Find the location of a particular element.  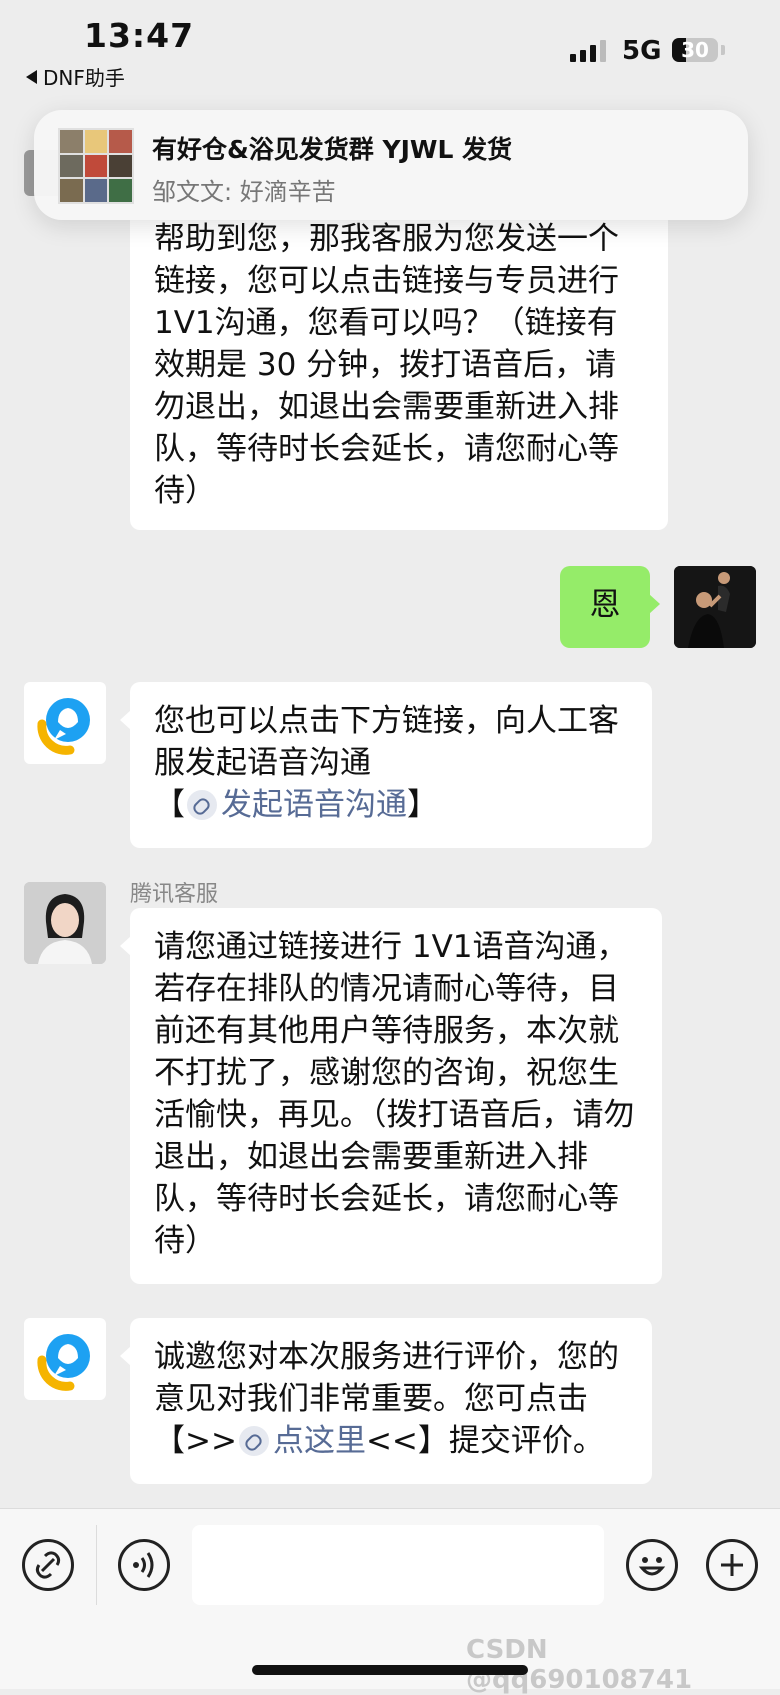

signal-icon is located at coordinates (588, 51).